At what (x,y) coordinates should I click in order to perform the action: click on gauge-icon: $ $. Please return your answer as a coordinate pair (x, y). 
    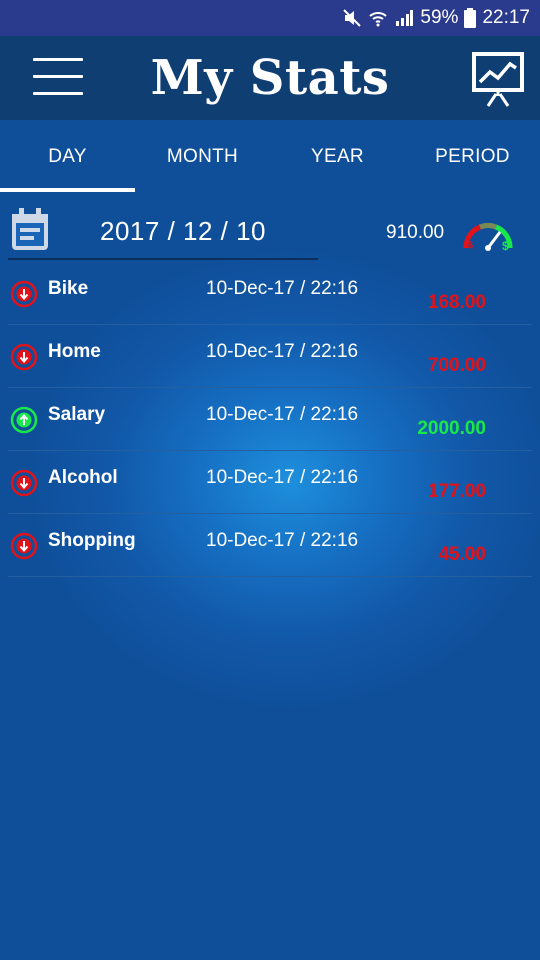
    Looking at the image, I should click on (488, 234).